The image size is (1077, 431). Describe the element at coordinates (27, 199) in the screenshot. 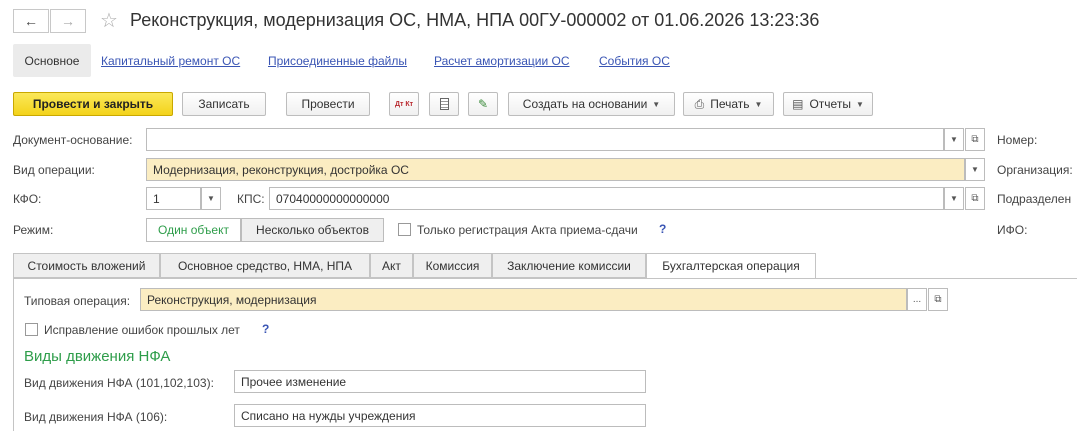

I see `kfo-label: КФО:` at that location.